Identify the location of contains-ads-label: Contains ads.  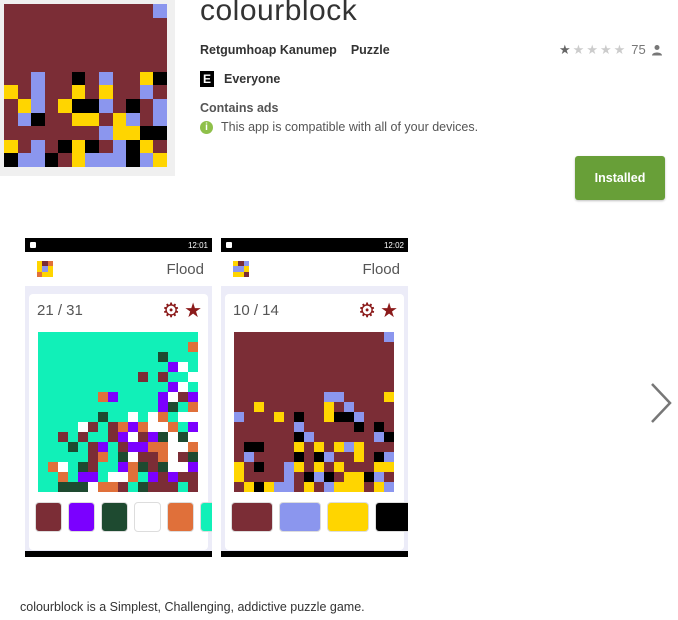
(239, 108).